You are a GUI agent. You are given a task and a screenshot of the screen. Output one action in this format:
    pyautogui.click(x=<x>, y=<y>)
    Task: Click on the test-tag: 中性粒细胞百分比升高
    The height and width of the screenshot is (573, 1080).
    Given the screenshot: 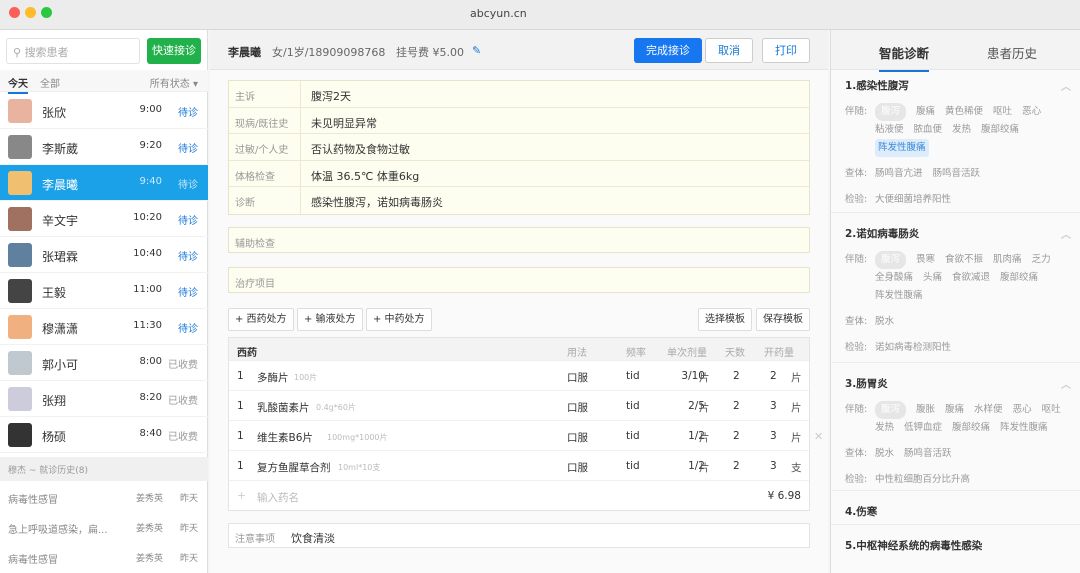 What is the action you would take?
    pyautogui.click(x=922, y=480)
    